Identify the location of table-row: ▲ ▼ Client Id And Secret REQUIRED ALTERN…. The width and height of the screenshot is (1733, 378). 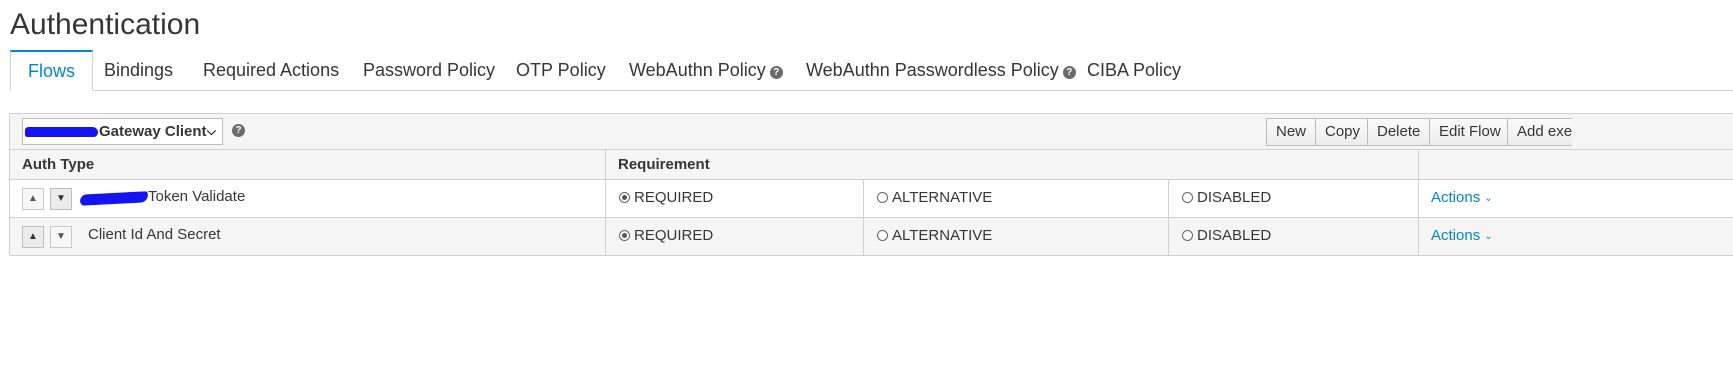
(871, 237).